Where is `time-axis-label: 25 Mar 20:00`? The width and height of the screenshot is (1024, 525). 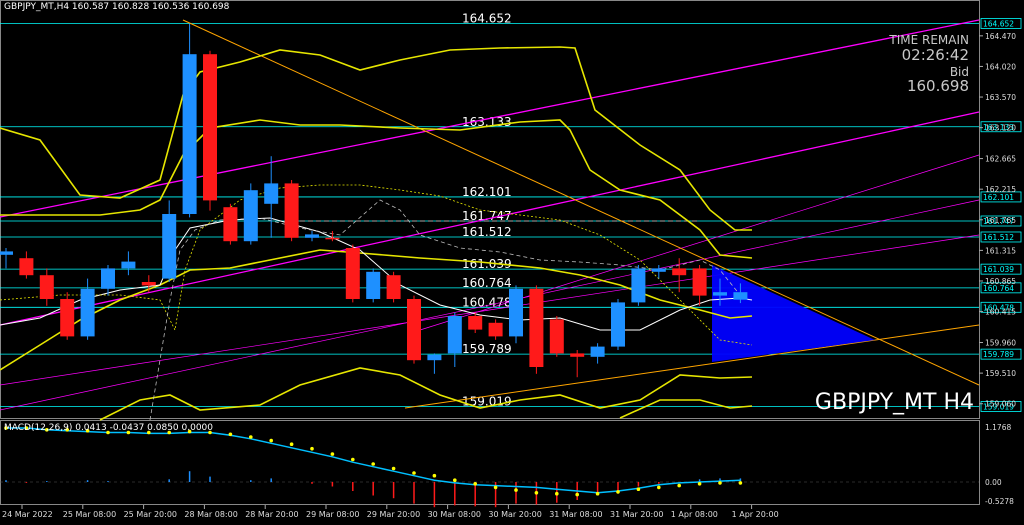 time-axis-label: 25 Mar 20:00 is located at coordinates (150, 514).